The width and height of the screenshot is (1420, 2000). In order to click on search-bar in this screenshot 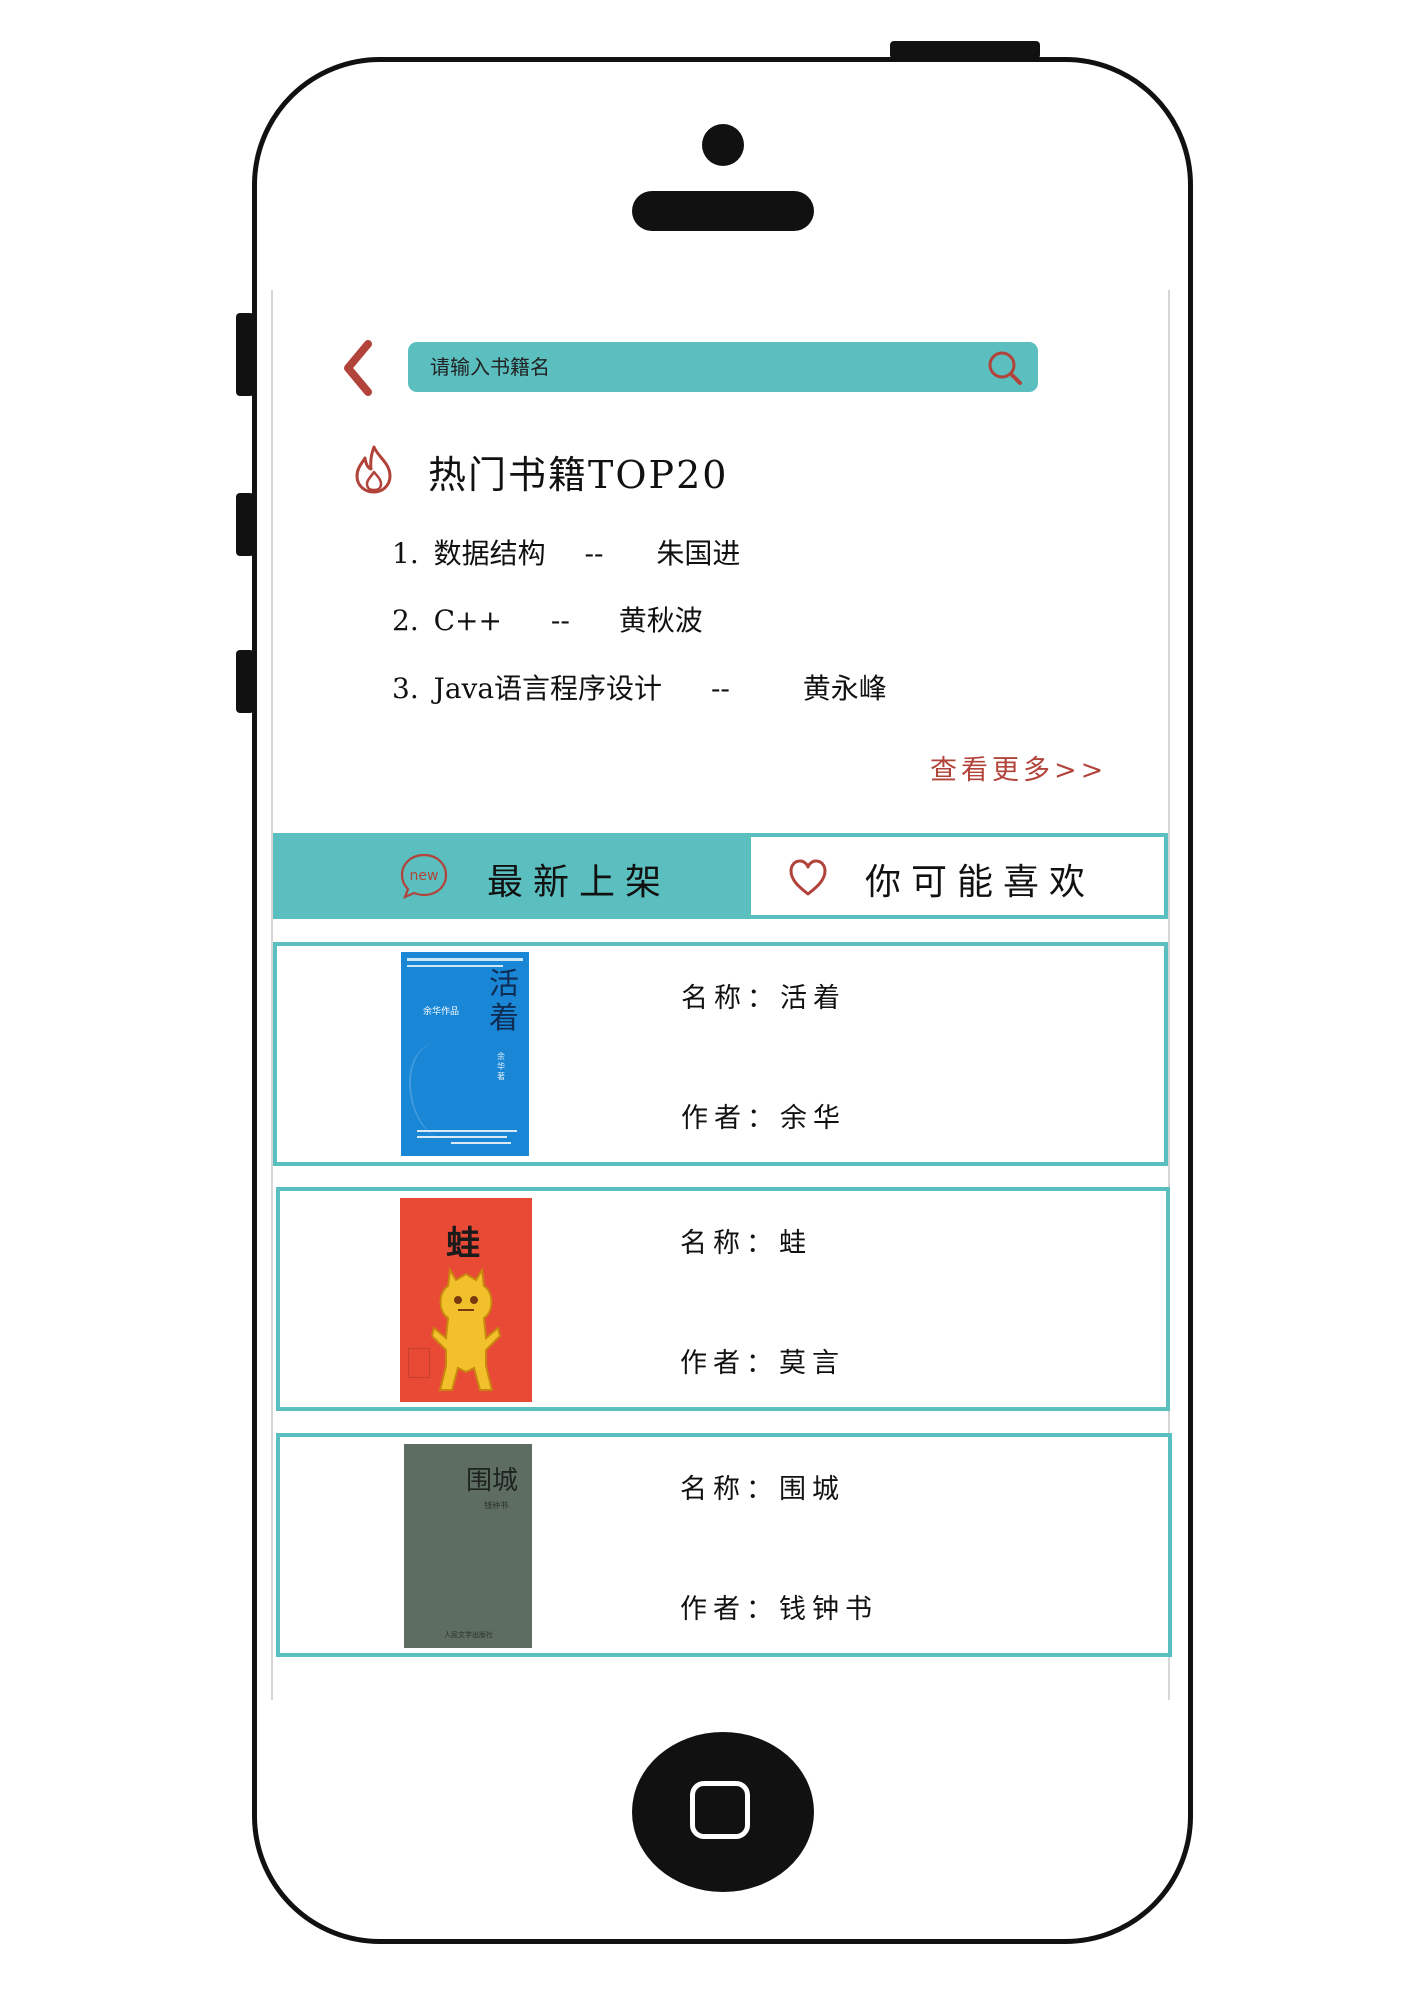, I will do `click(723, 367)`.